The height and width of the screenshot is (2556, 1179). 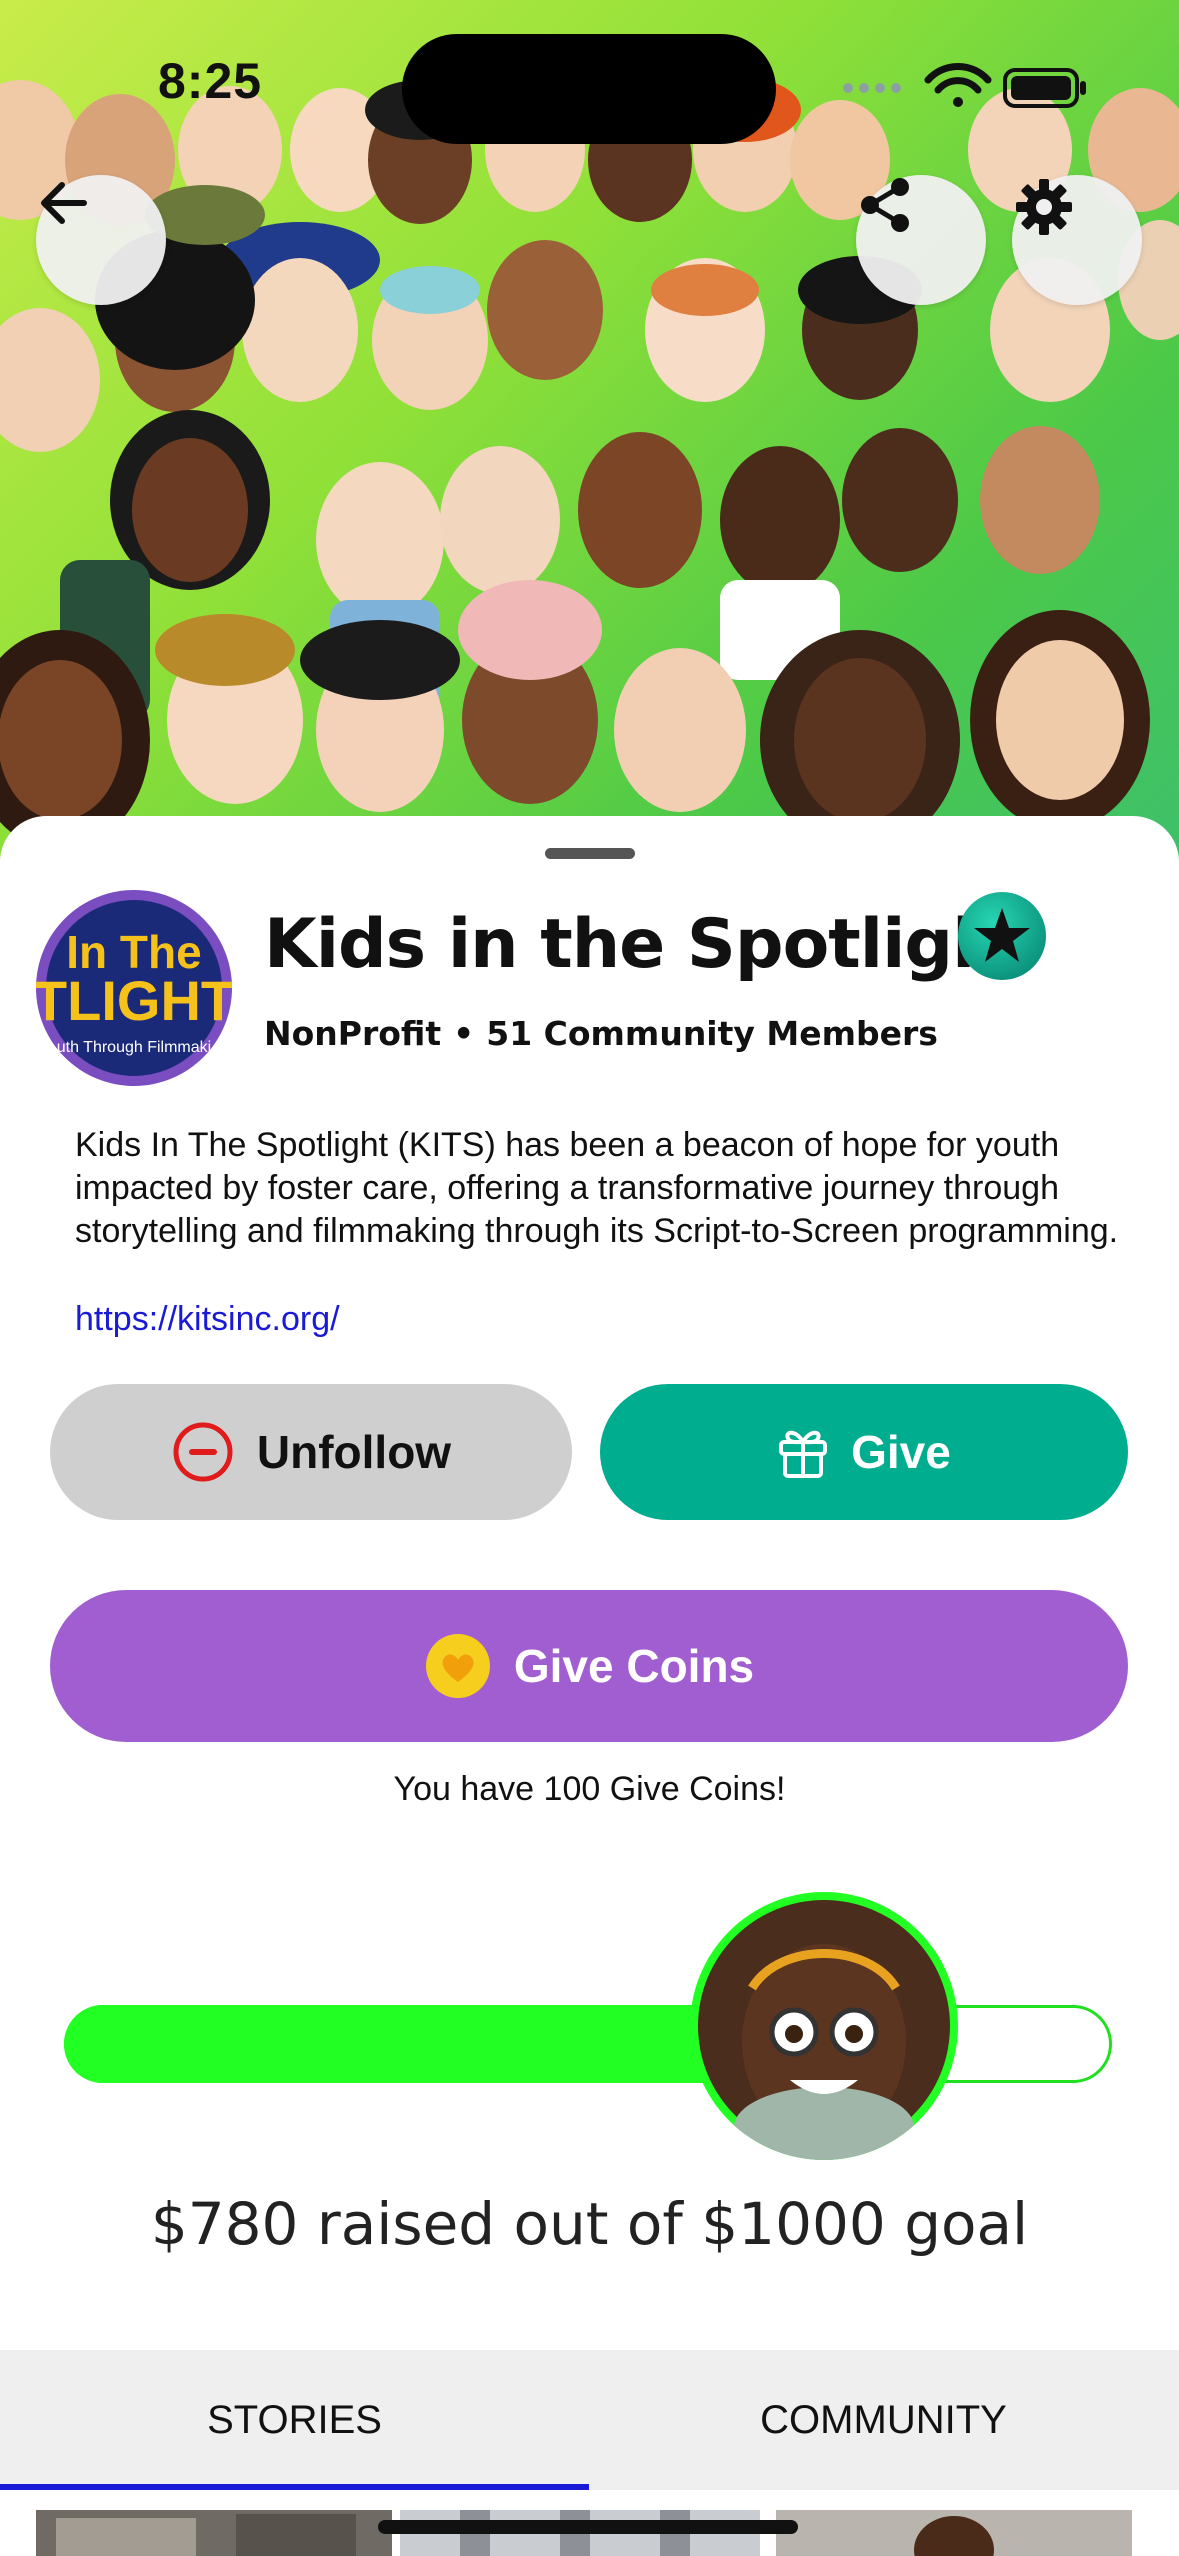 I want to click on organization-category: NonProfit, so click(x=353, y=1033).